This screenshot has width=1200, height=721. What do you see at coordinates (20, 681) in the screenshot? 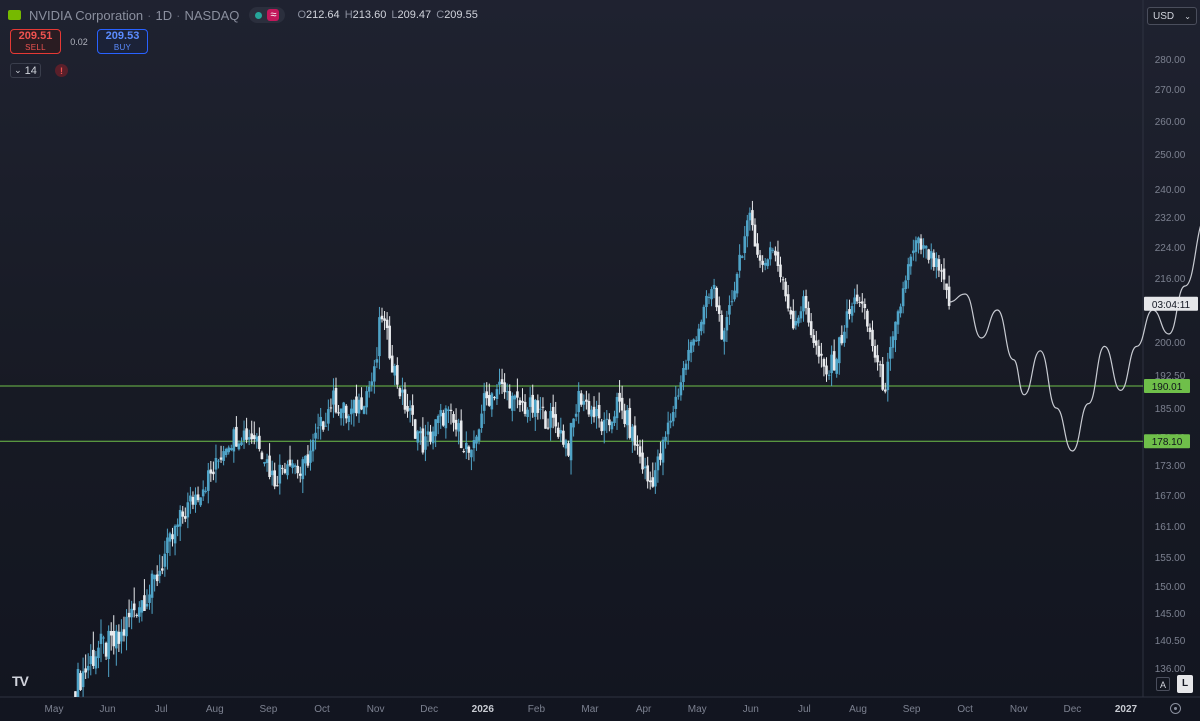
I see `tradingview-logo-icon: TV` at bounding box center [20, 681].